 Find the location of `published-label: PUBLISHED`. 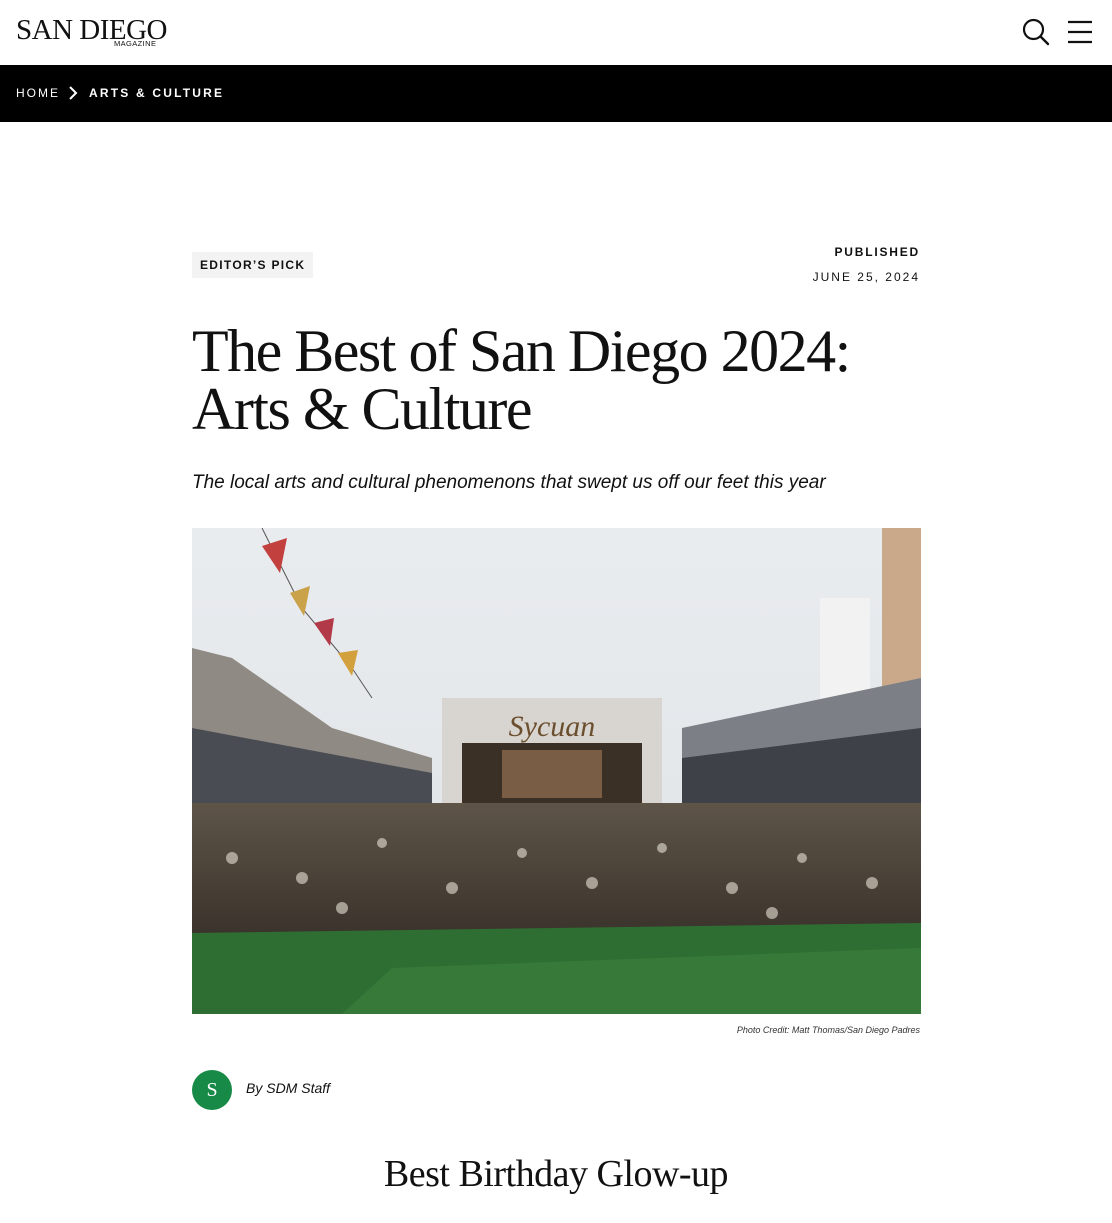

published-label: PUBLISHED is located at coordinates (877, 252).